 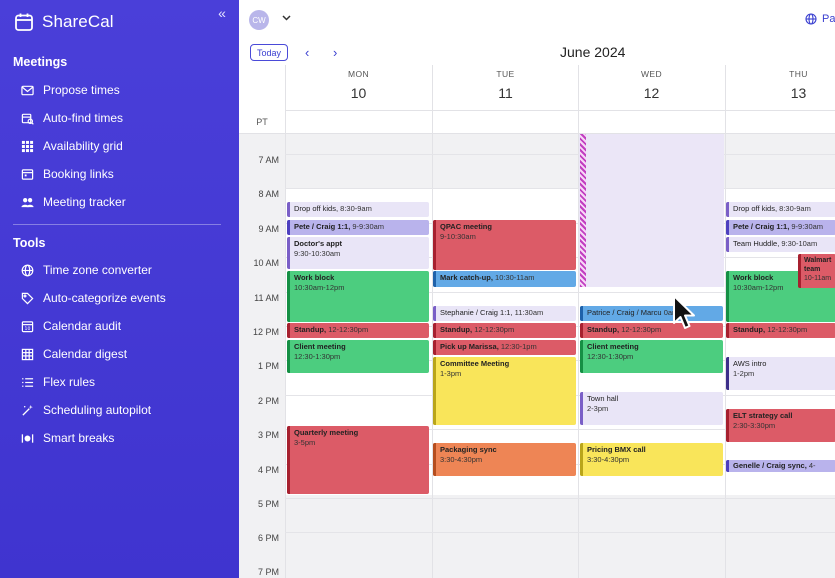 What do you see at coordinates (286, 18) in the screenshot?
I see `chevron-down-icon` at bounding box center [286, 18].